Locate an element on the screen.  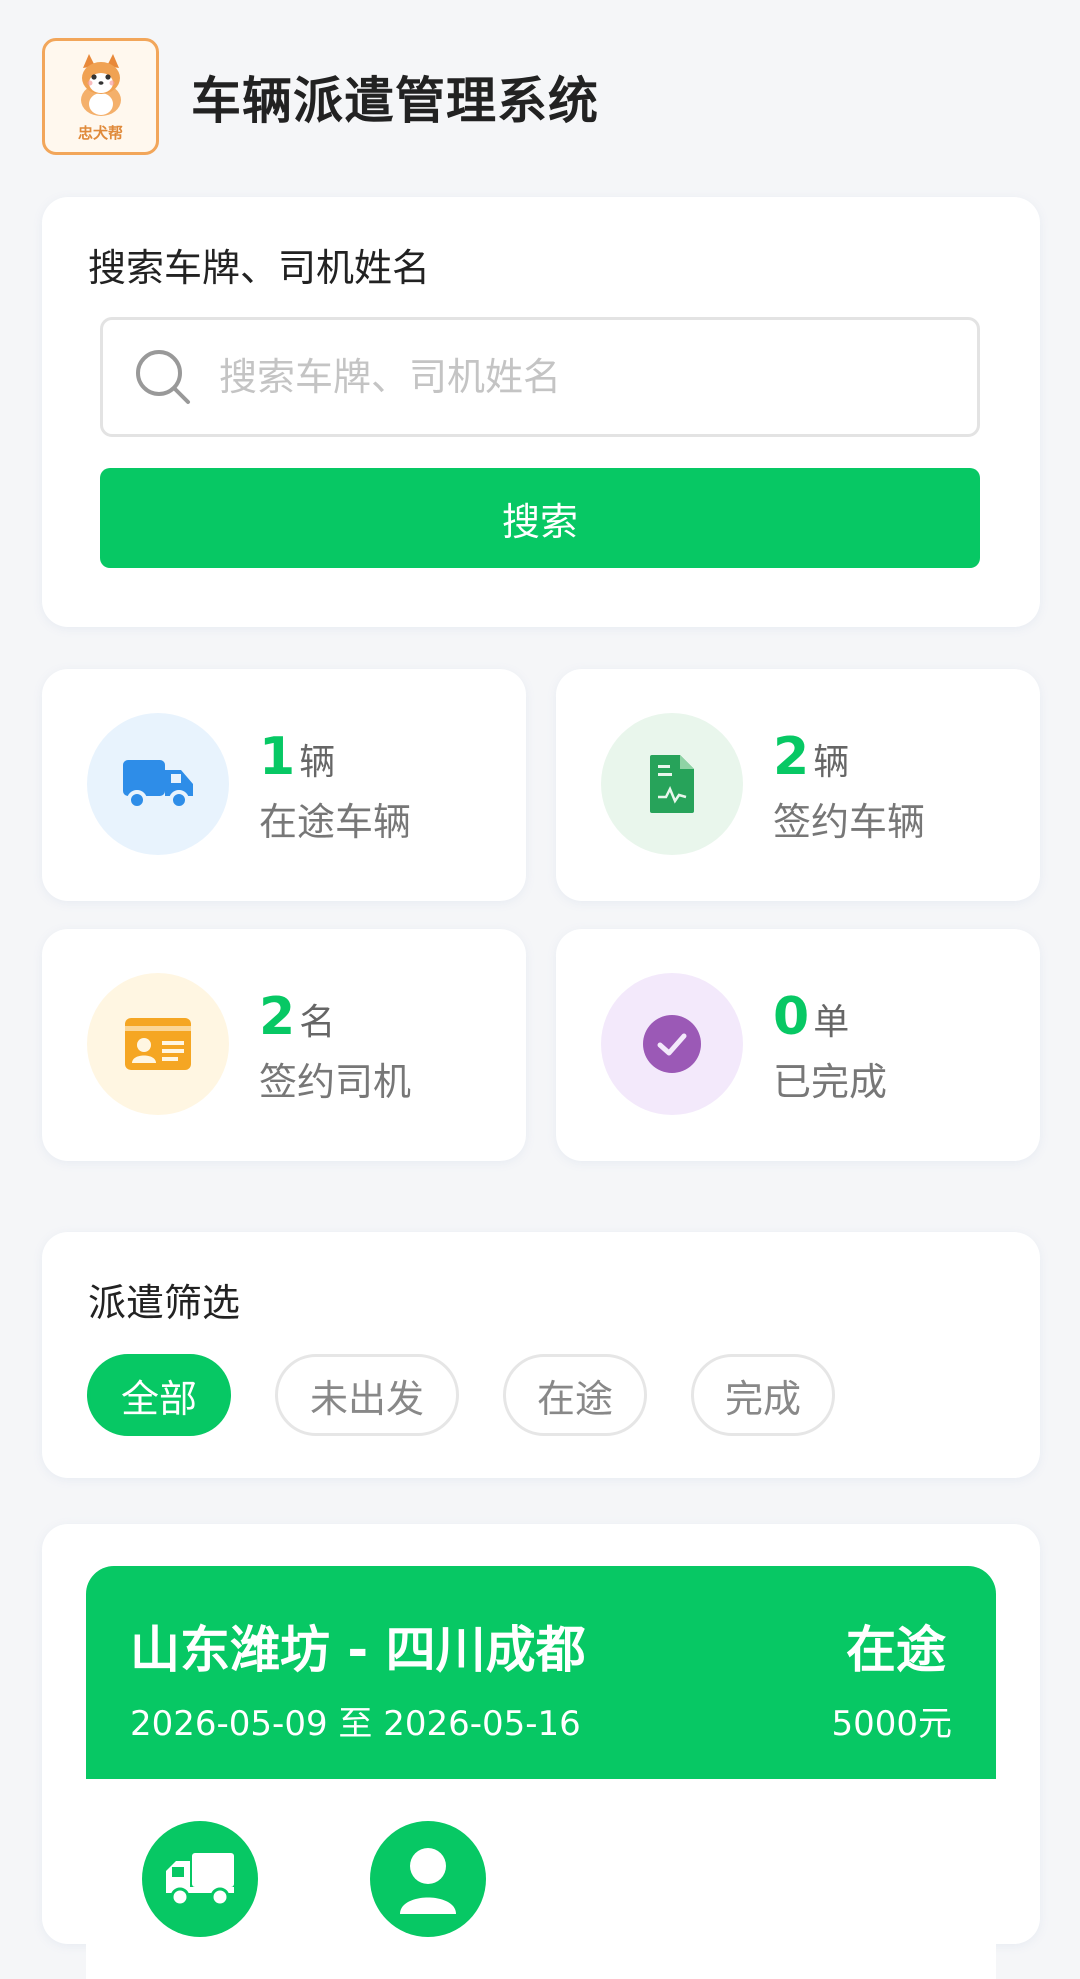
stat-number: 0 is located at coordinates (791, 1017).